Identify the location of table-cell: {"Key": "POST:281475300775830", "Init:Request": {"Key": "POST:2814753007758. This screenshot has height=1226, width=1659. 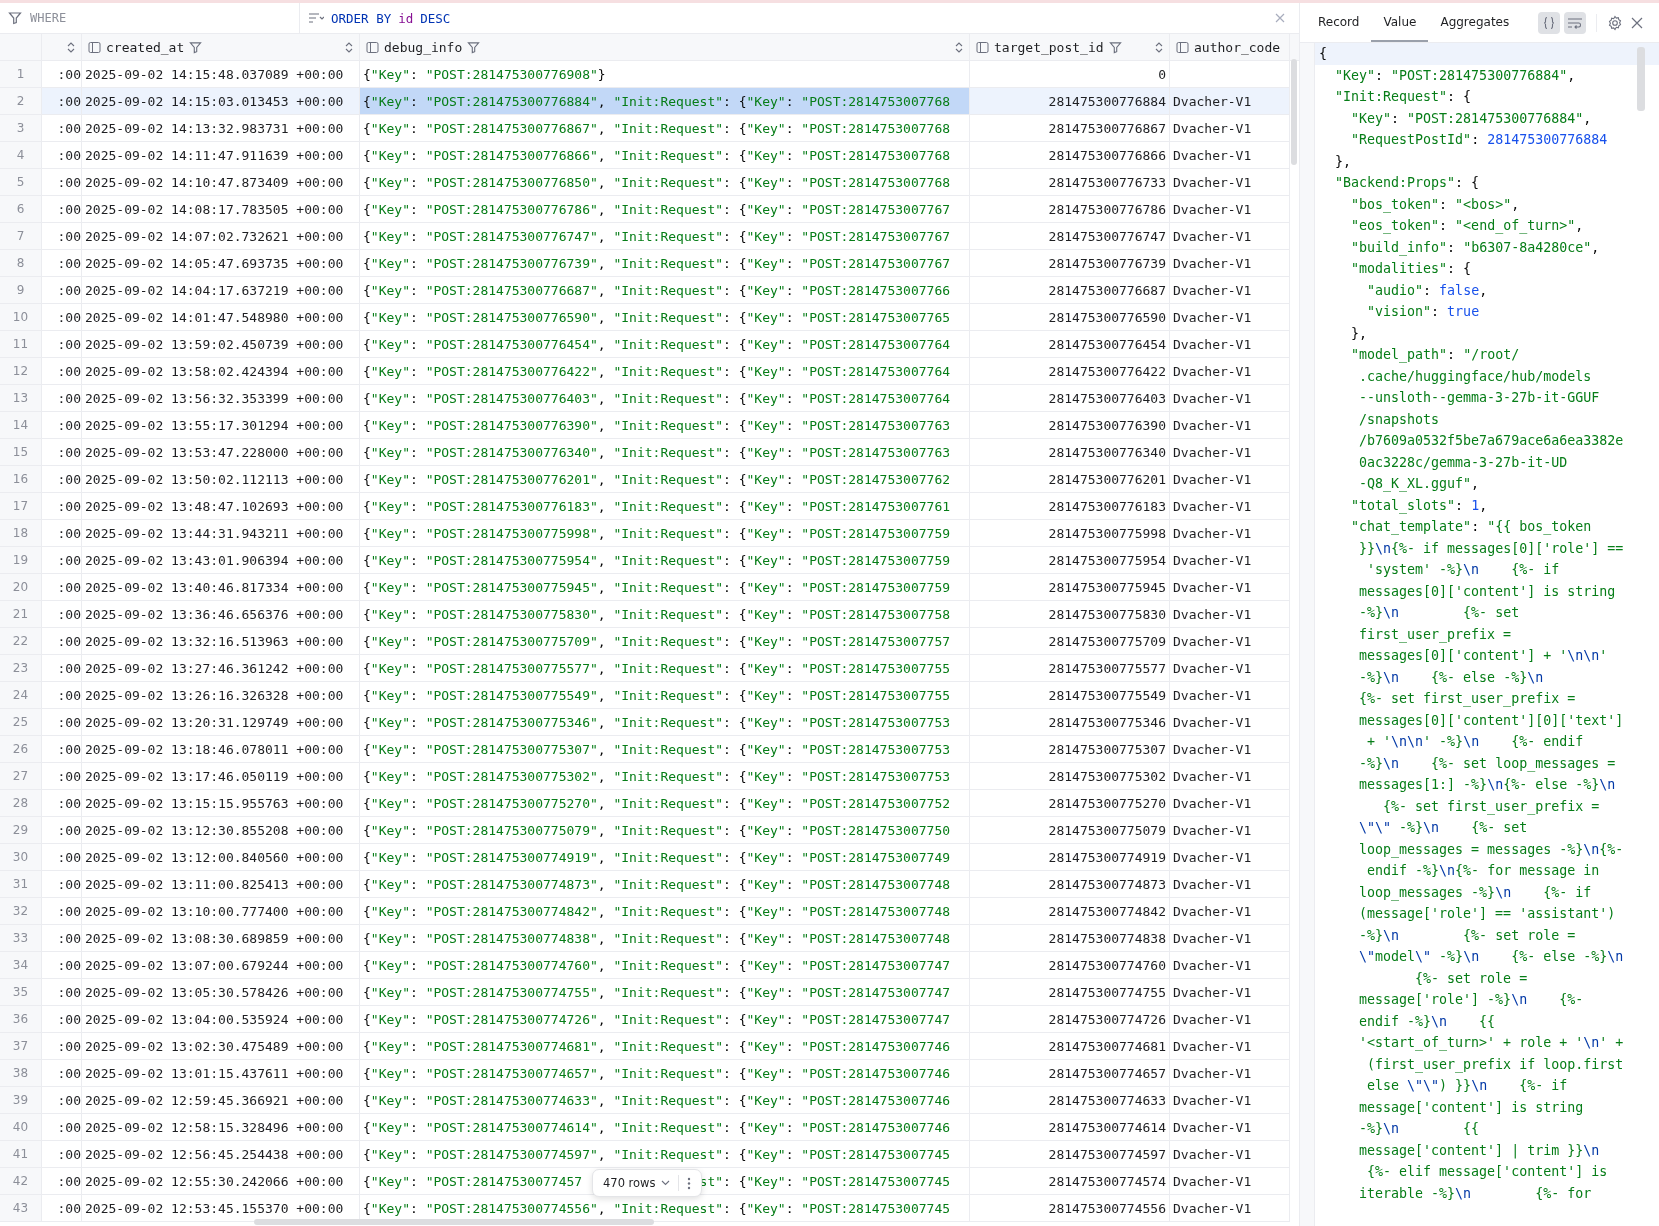
(665, 614).